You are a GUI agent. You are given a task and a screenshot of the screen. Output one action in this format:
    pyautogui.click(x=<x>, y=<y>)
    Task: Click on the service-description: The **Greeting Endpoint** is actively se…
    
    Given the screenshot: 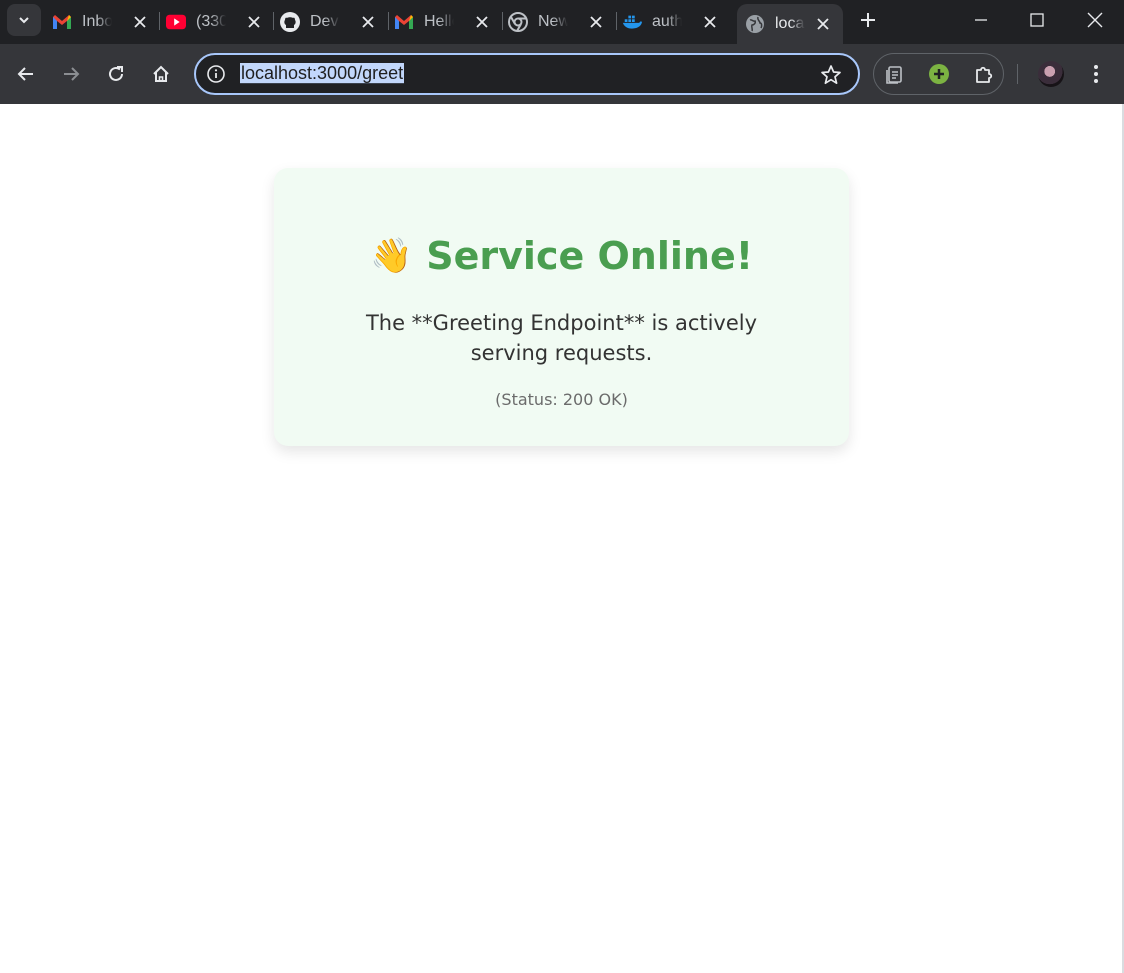 What is the action you would take?
    pyautogui.click(x=561, y=338)
    